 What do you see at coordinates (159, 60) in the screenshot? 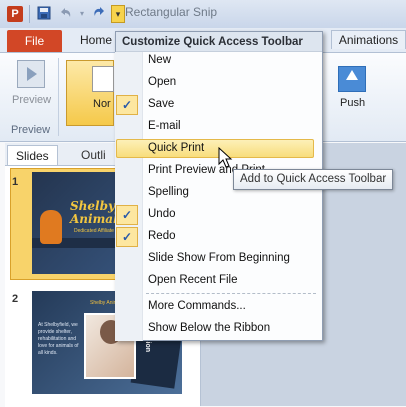
I see `menu-item-new: New` at bounding box center [159, 60].